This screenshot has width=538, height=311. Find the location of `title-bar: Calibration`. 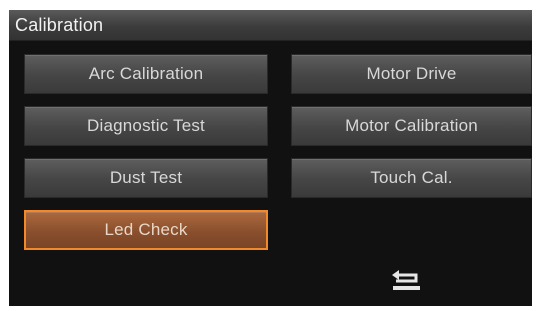

title-bar: Calibration is located at coordinates (270, 25).